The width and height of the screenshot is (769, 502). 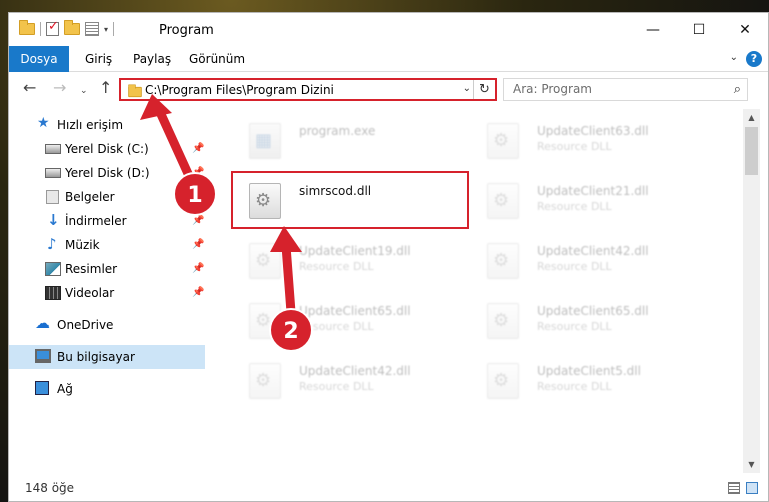 I want to click on application-icon, so click(x=265, y=141).